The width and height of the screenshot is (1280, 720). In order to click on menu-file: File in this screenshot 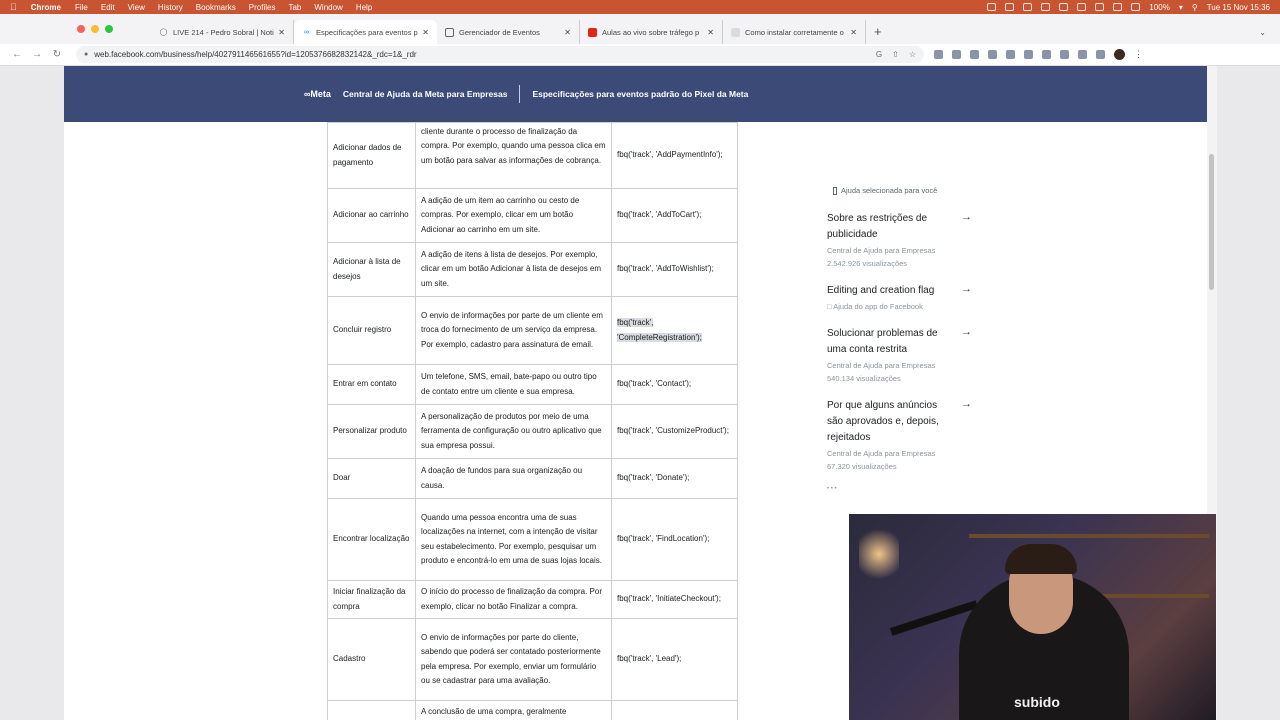, I will do `click(81, 7)`.